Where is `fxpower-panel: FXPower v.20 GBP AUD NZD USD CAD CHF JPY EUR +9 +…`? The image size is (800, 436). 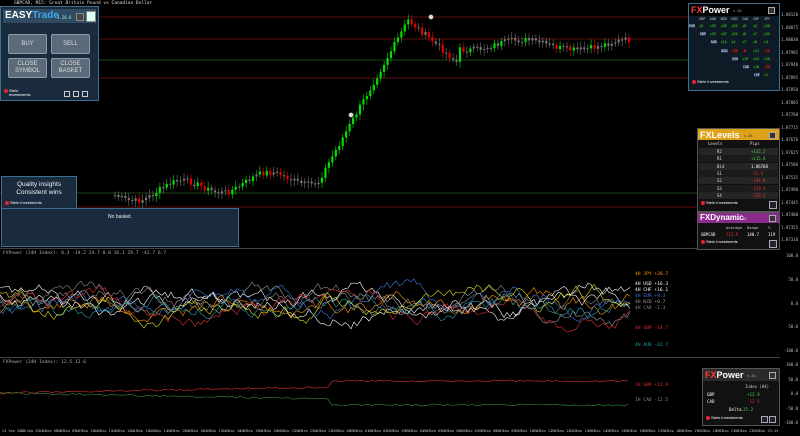
fxpower-panel: FXPower v.20 GBP AUD NZD USD CAD CHF JPY EUR +9 +… is located at coordinates (734, 47).